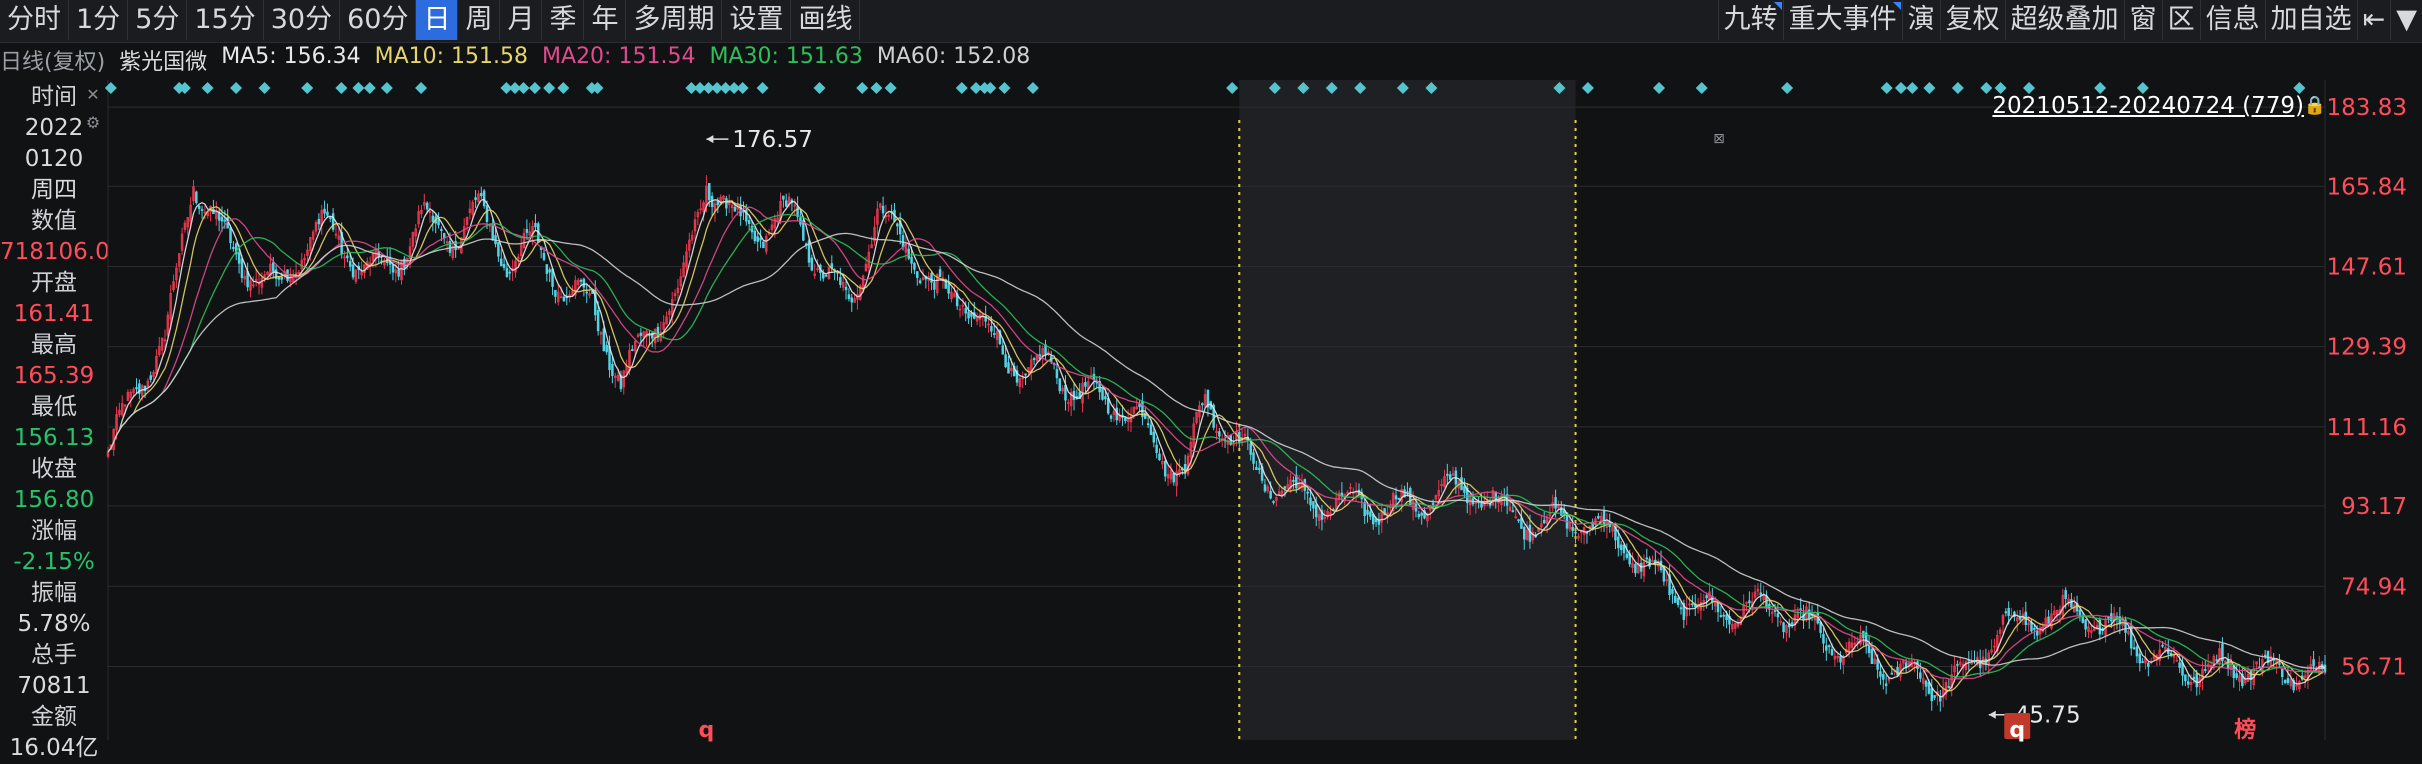  What do you see at coordinates (2245, 730) in the screenshot?
I see `bottom-marker: 榜` at bounding box center [2245, 730].